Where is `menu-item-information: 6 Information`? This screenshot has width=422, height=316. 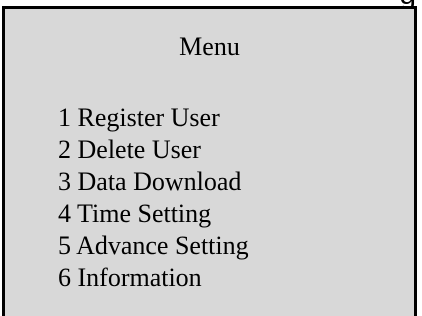
menu-item-information: 6 Information is located at coordinates (153, 278).